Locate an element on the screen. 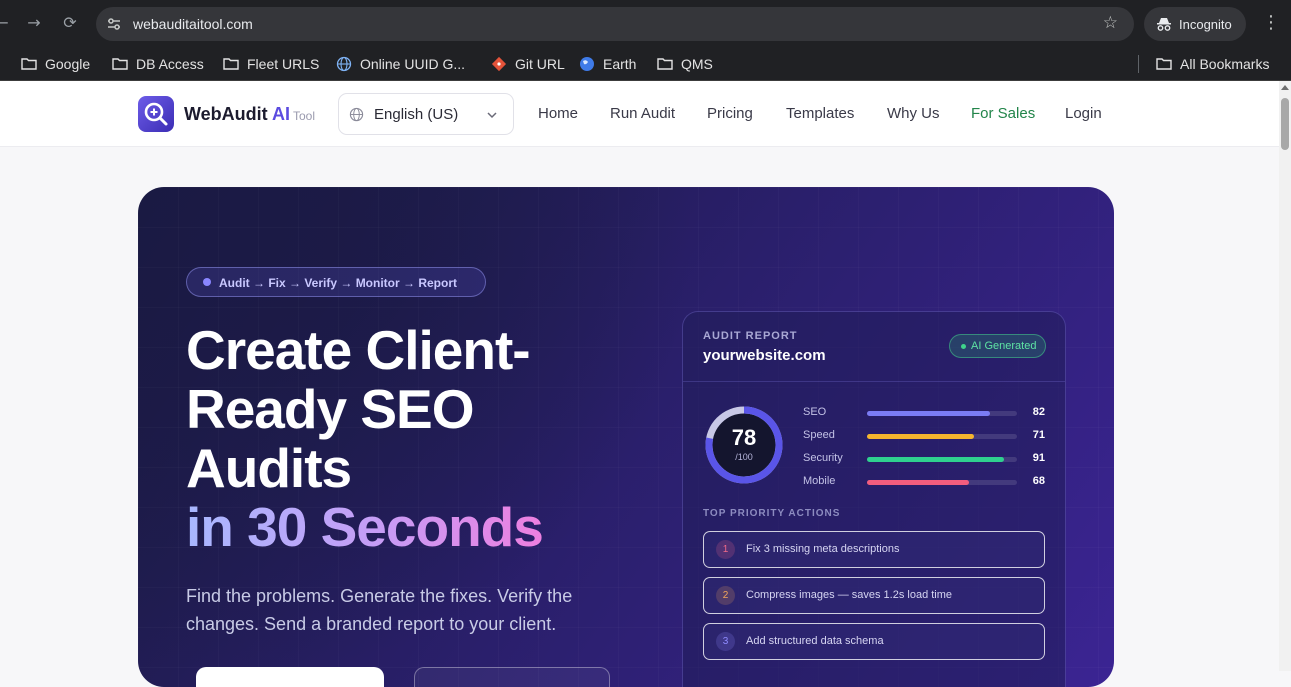 This screenshot has width=1291, height=687. incognito-indicator: Incognito is located at coordinates (1195, 24).